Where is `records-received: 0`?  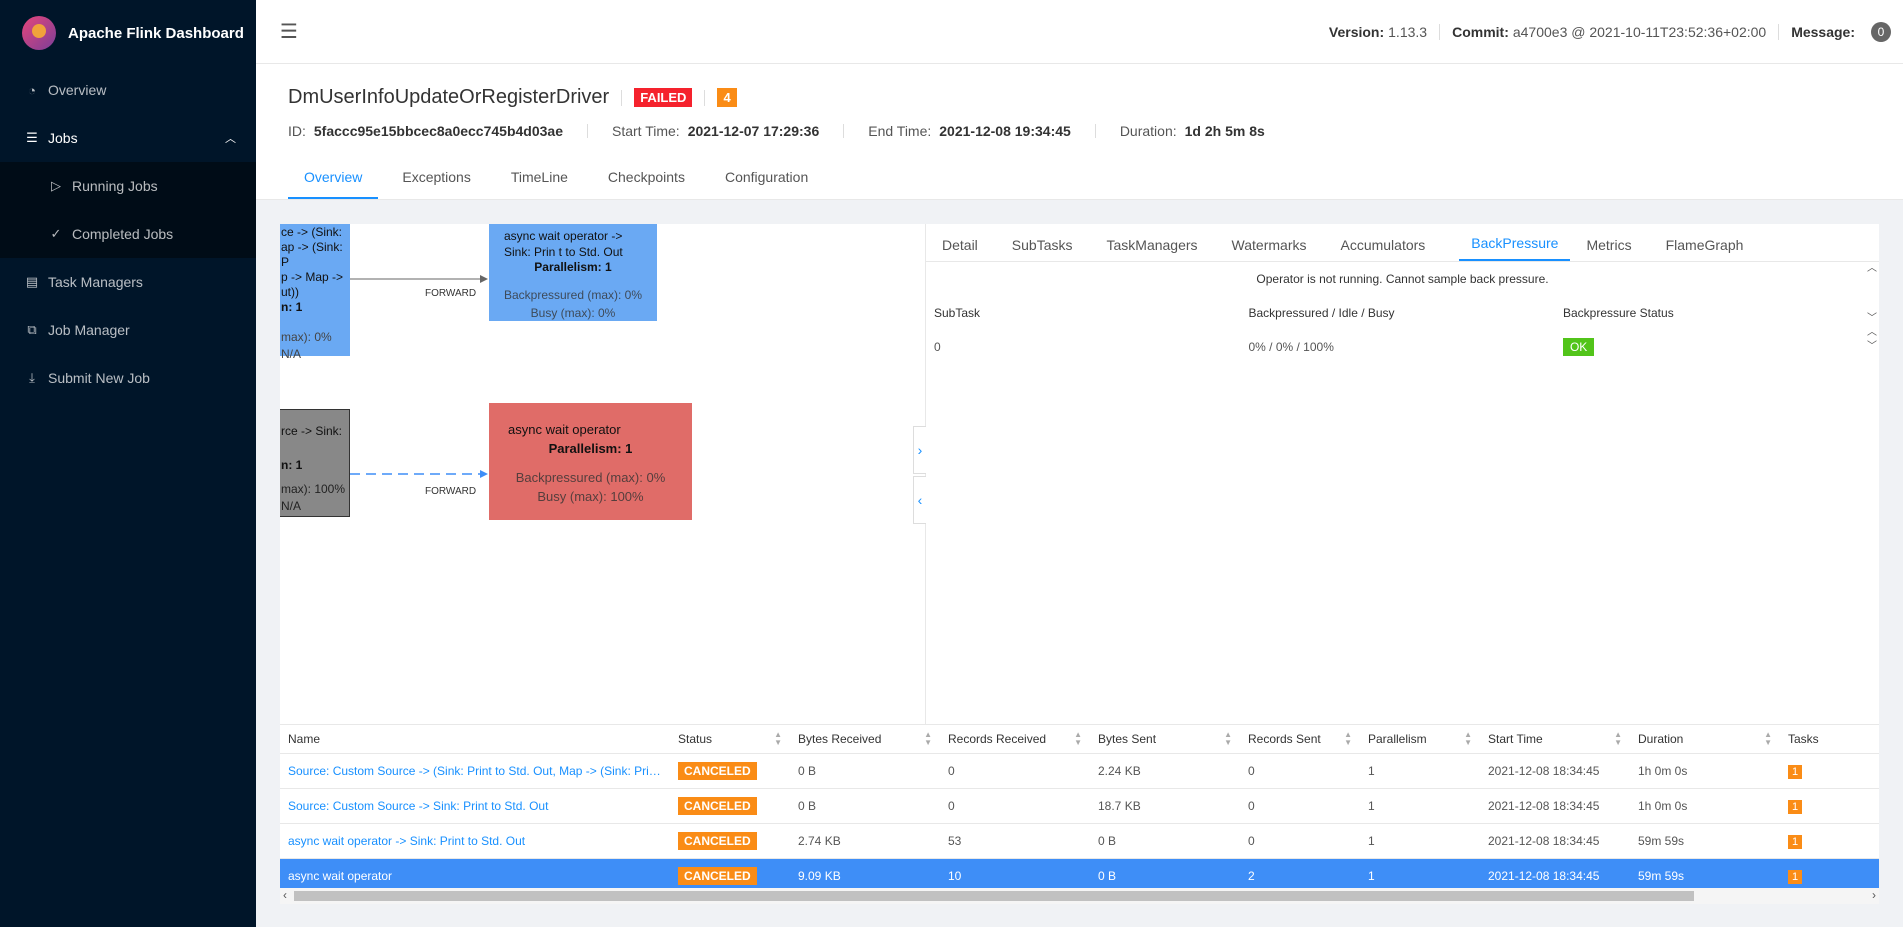 records-received: 0 is located at coordinates (1015, 771).